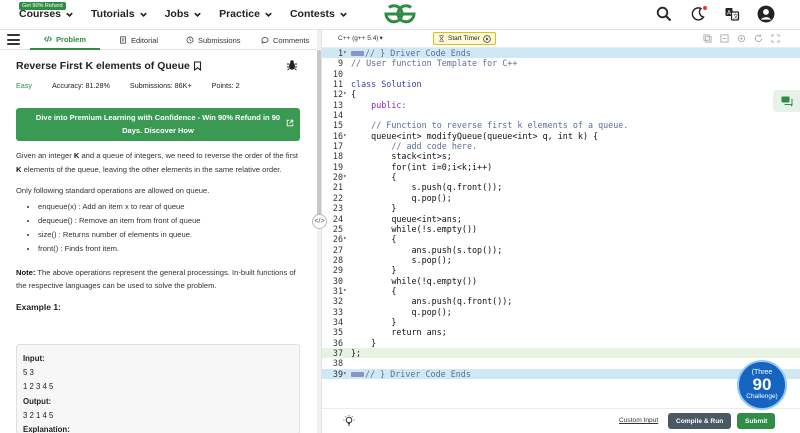  I want to click on compile-run-button: Compile & Run, so click(700, 421).